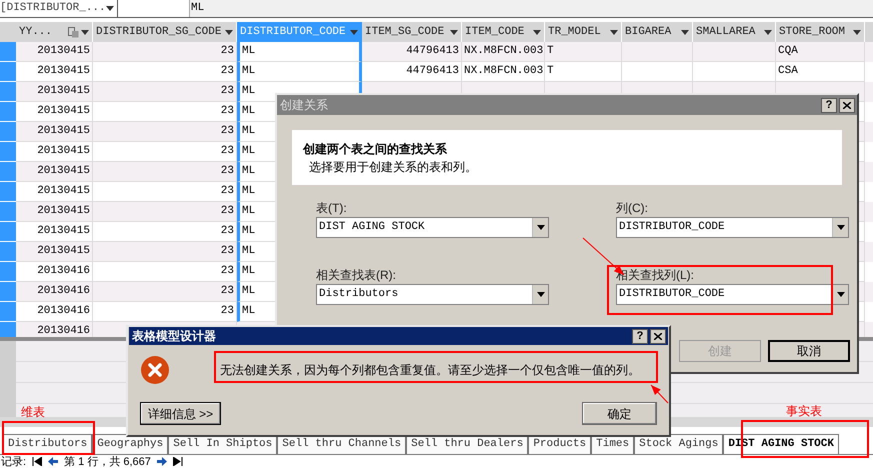  What do you see at coordinates (174, 336) in the screenshot?
I see `dialog-title: 表格模型设计器` at bounding box center [174, 336].